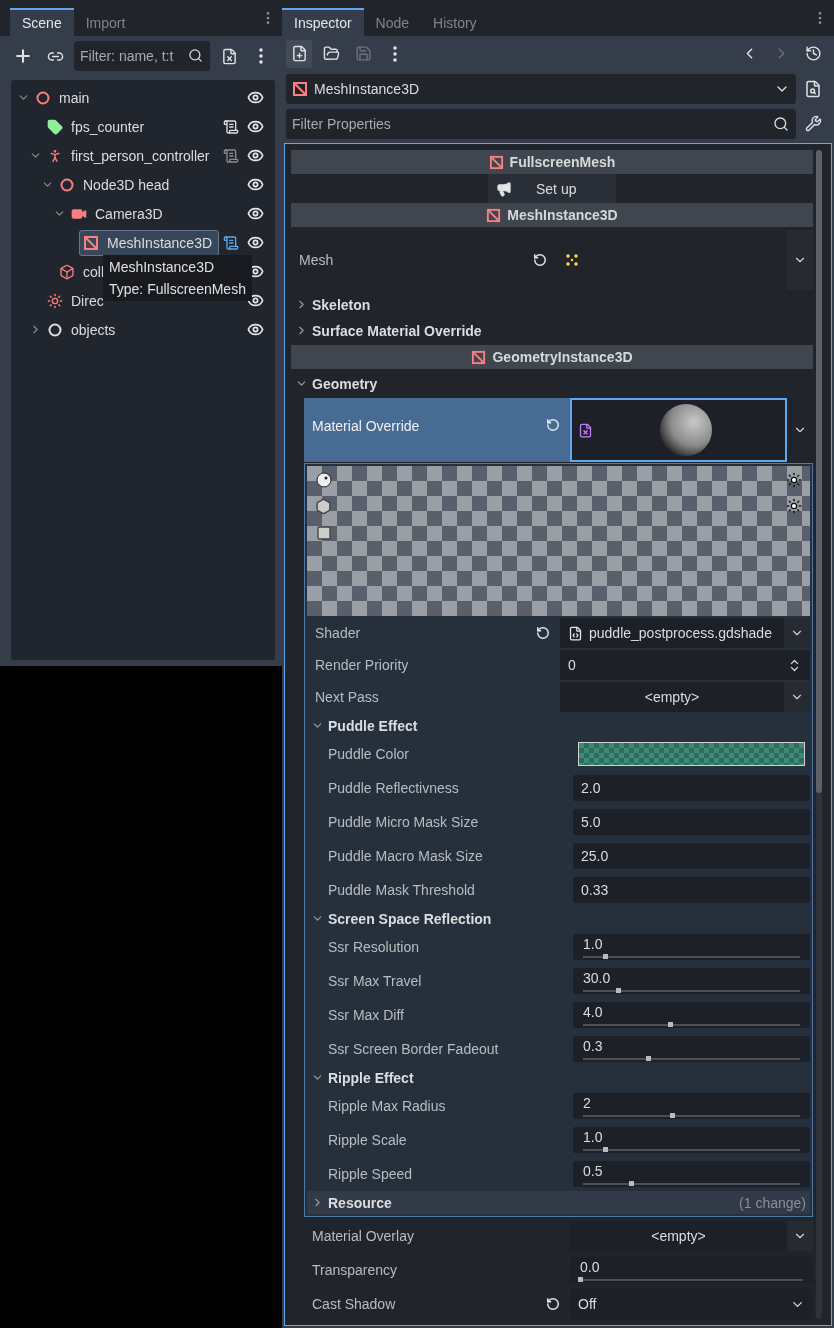  I want to click on property-label: Ripple Max Radius, so click(387, 1106).